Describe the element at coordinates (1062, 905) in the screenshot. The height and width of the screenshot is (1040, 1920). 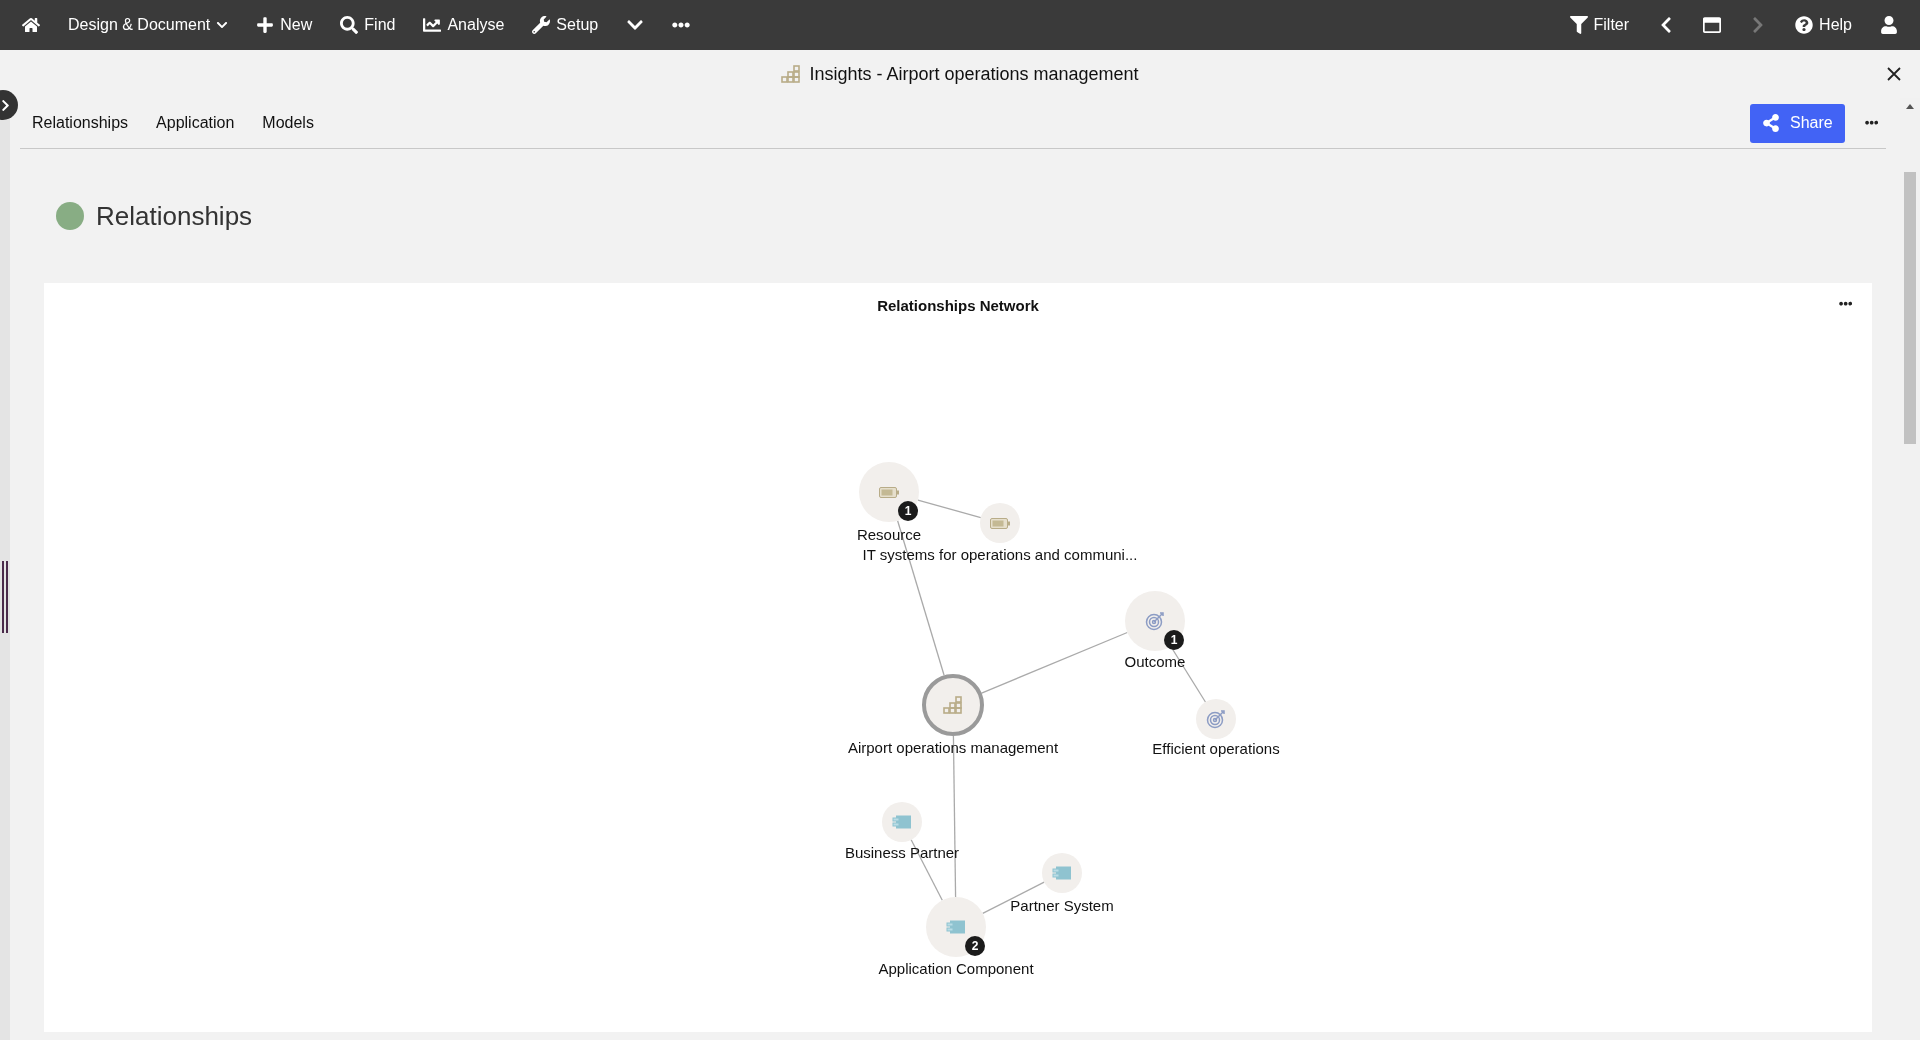
I see `node-label: Partner System` at that location.